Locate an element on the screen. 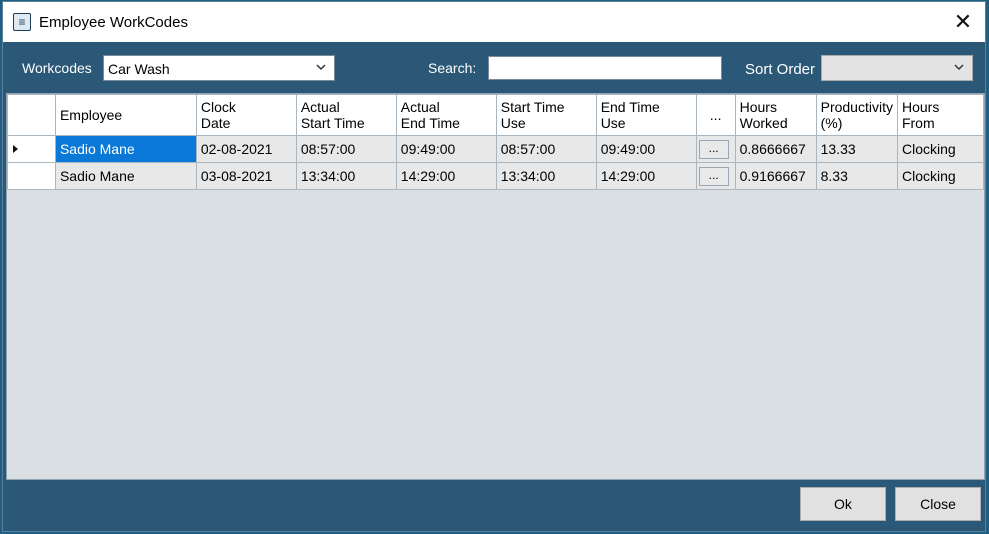  row-header-corner is located at coordinates (31, 115).